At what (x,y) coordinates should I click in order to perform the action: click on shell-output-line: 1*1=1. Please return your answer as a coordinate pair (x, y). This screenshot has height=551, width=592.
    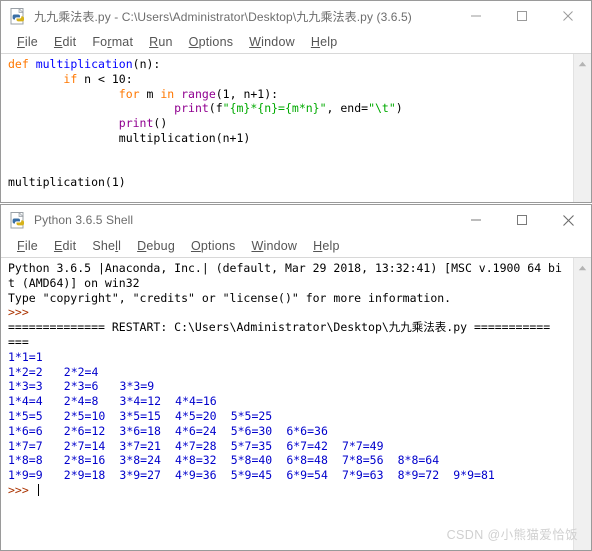
    Looking at the image, I should click on (290, 357).